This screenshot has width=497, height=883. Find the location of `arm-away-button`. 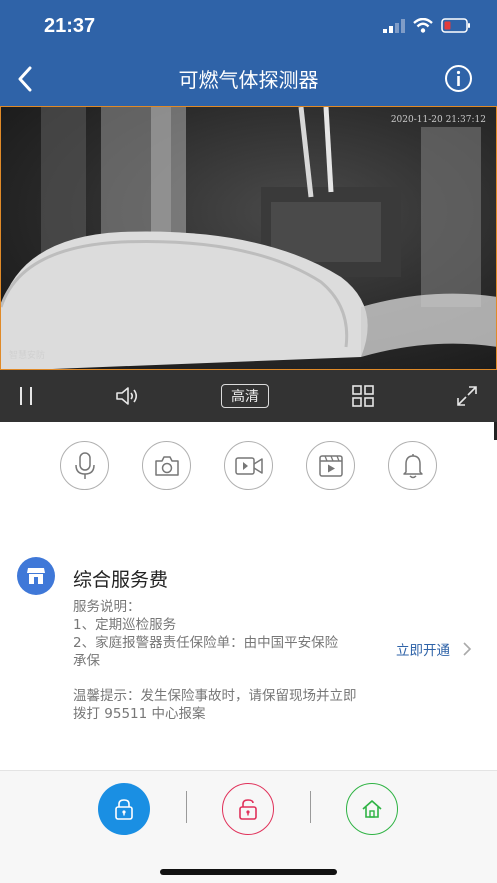

arm-away-button is located at coordinates (124, 809).